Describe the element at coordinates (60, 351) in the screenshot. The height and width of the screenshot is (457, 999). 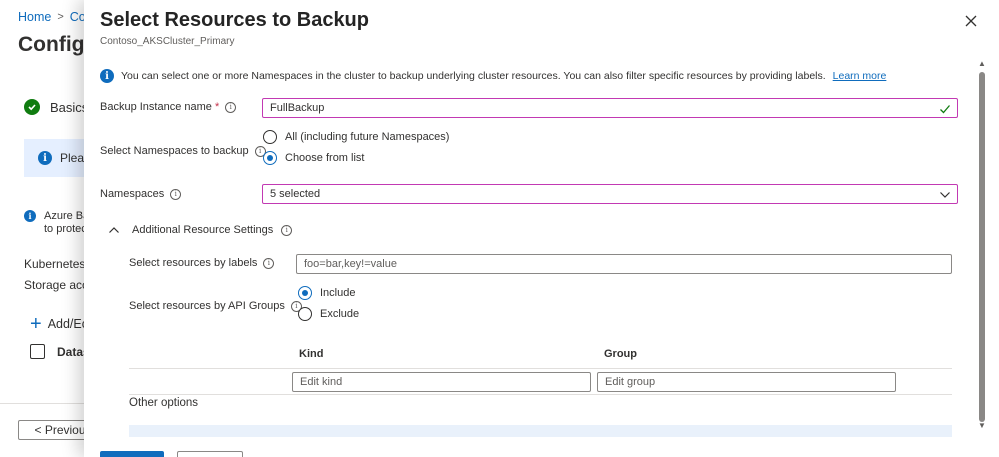
I see `table-header-row: Datas` at that location.